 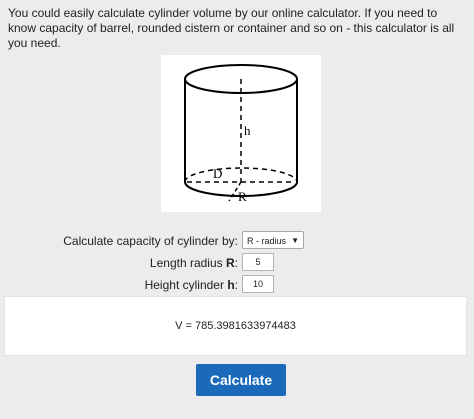 I want to click on calc-by-label: Calculate capacity of cylinder by:, so click(x=150, y=241).